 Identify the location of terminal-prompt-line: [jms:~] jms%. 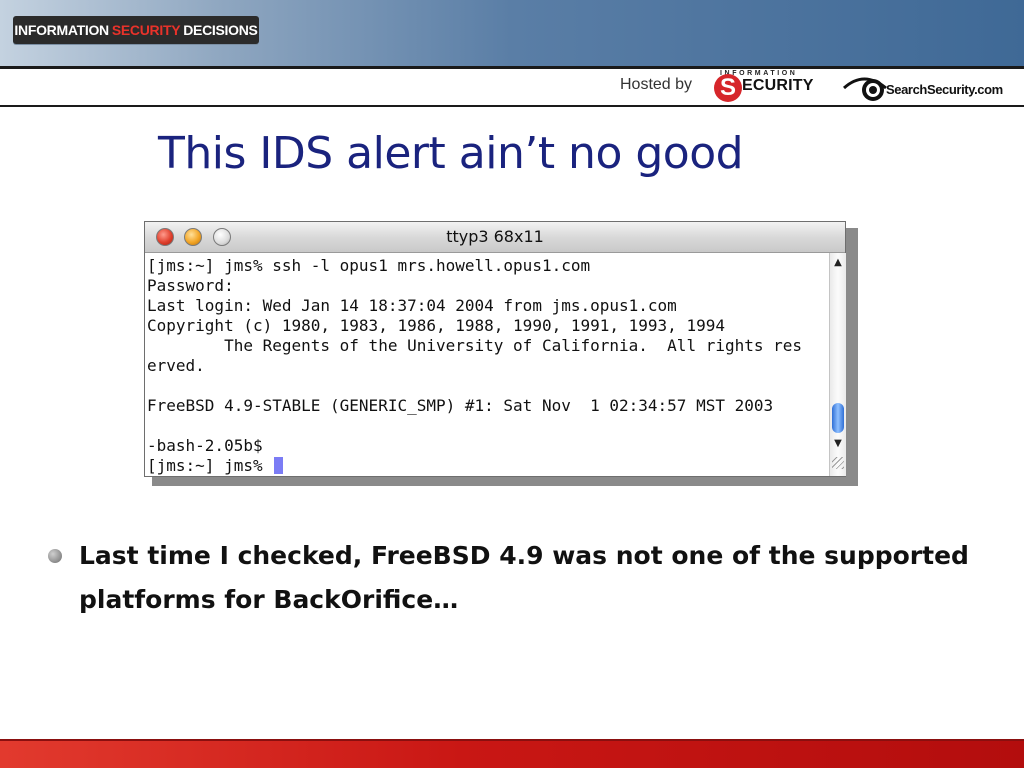
(487, 466).